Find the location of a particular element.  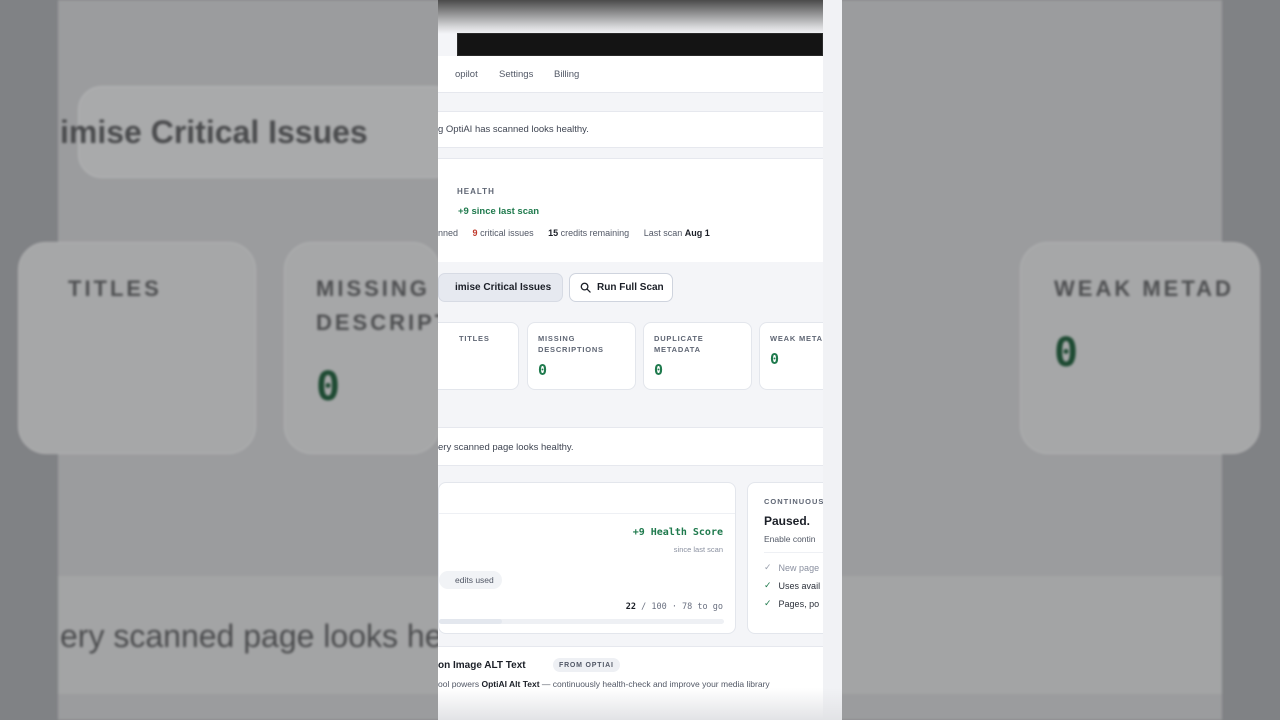

top-fade is located at coordinates (640, 17).